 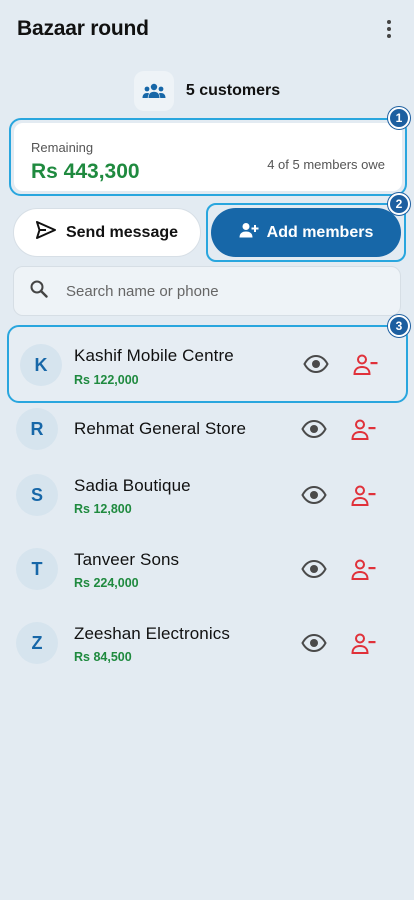 I want to click on search-icon, so click(x=39, y=291).